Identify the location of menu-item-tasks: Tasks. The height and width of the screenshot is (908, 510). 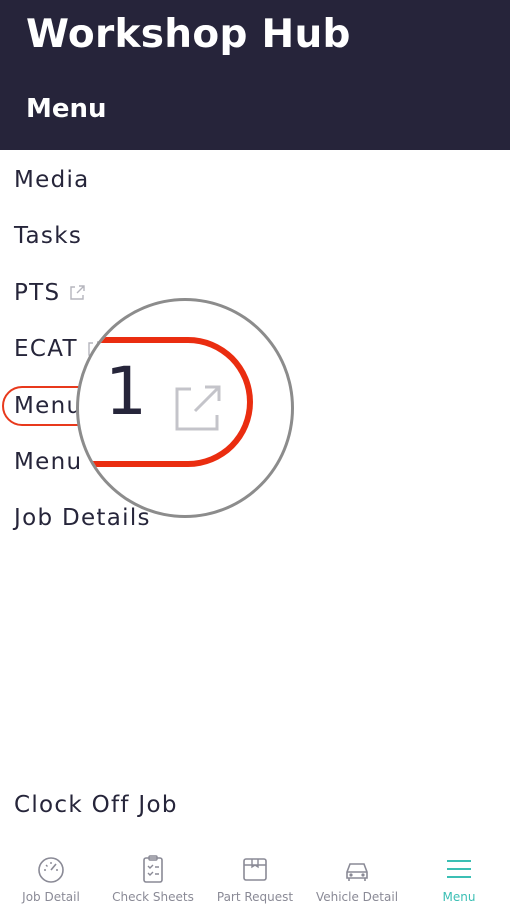
(48, 236).